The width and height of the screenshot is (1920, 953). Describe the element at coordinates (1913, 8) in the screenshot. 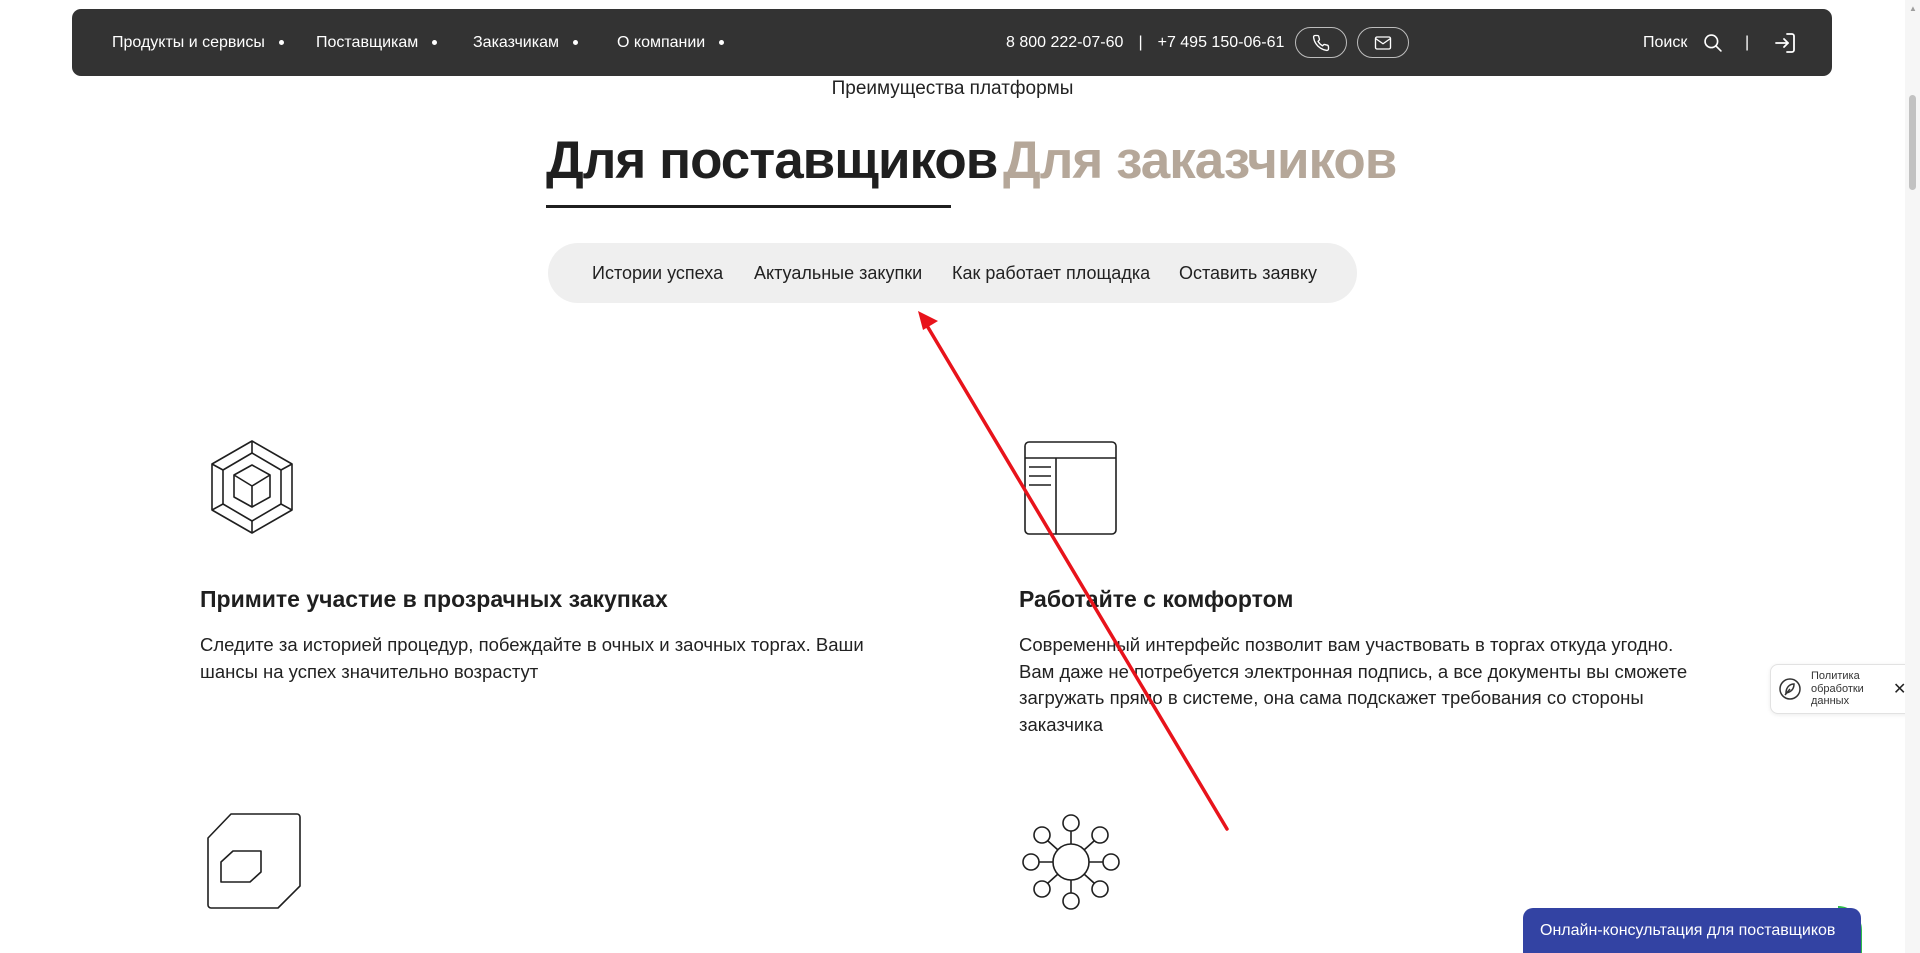

I see `scroll-up-arrow-icon: ▲` at that location.